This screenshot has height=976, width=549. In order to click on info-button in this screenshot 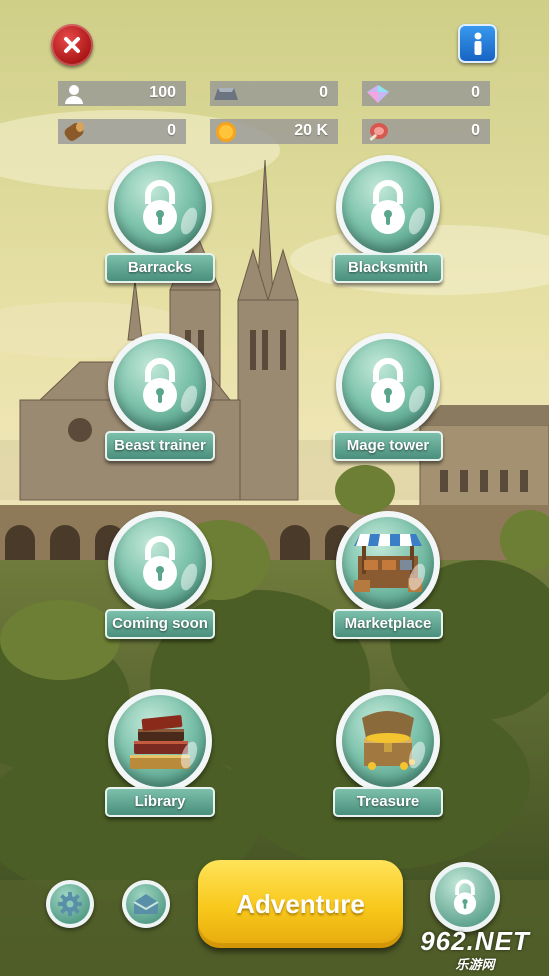, I will do `click(477, 43)`.